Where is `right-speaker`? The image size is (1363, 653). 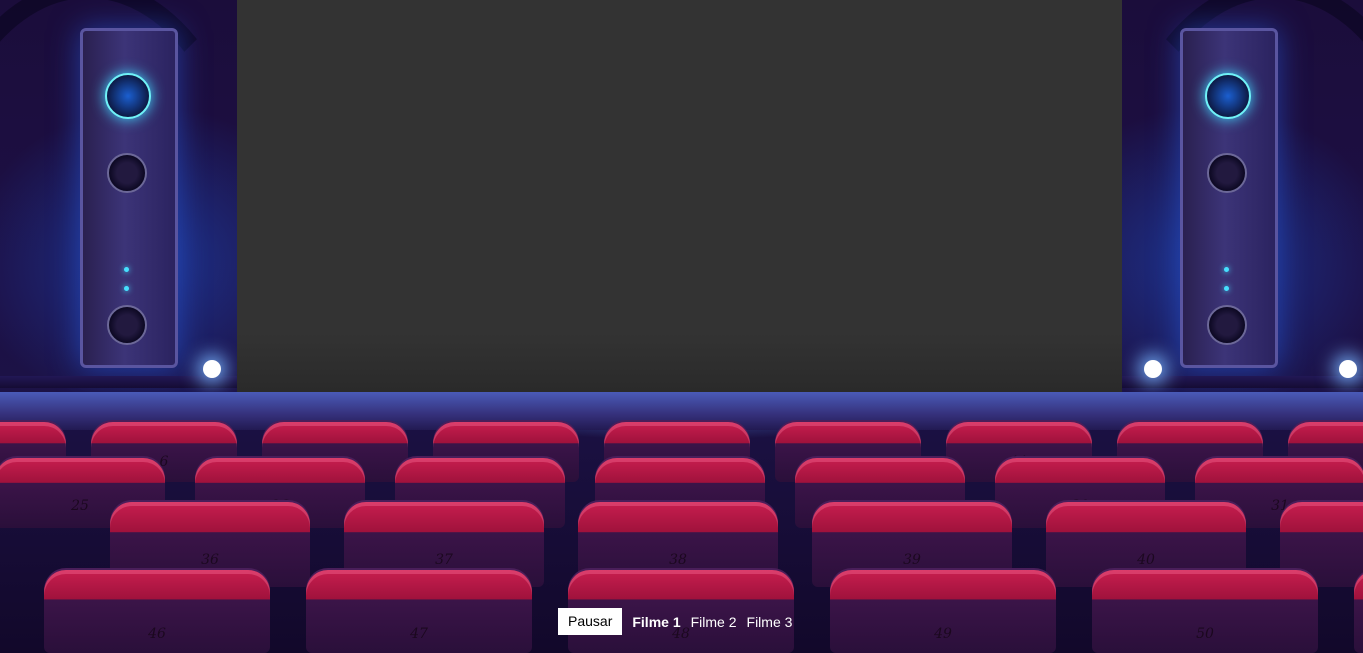 right-speaker is located at coordinates (1229, 198).